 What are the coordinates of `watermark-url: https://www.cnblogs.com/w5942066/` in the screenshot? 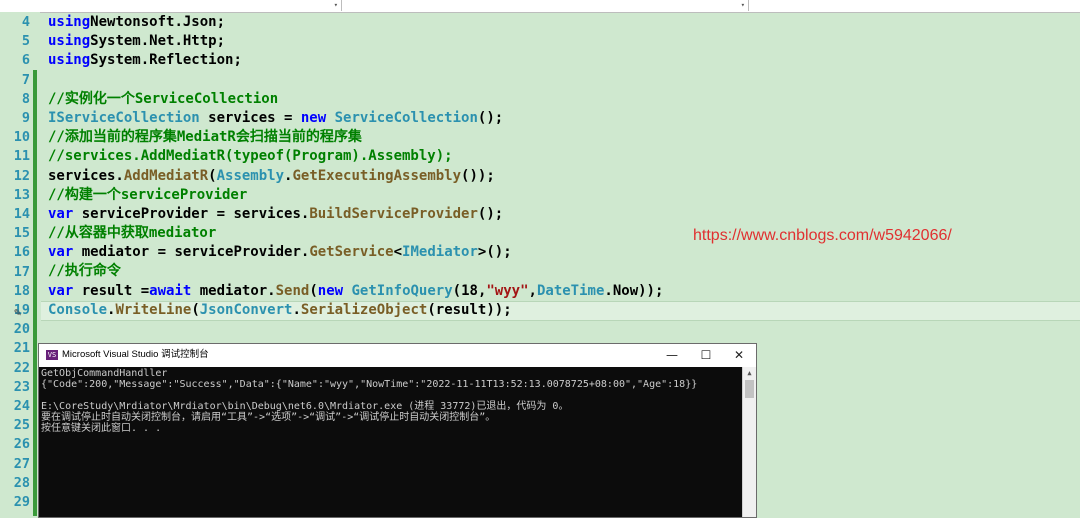 It's located at (822, 235).